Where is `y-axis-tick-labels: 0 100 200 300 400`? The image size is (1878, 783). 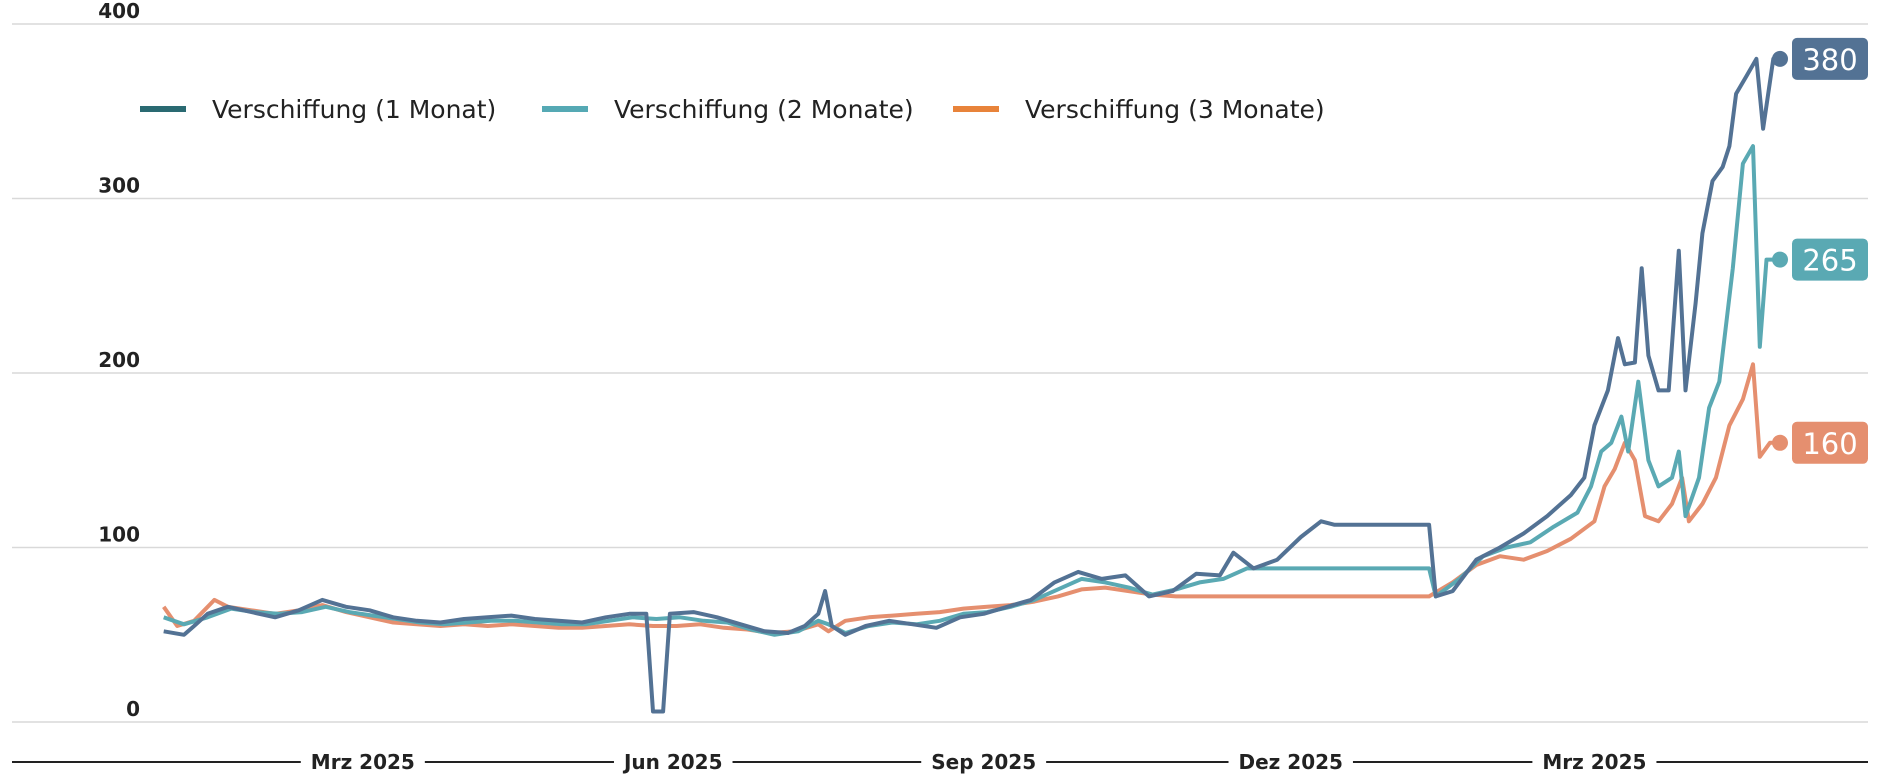
y-axis-tick-labels: 0 100 200 300 400 is located at coordinates (119, 360).